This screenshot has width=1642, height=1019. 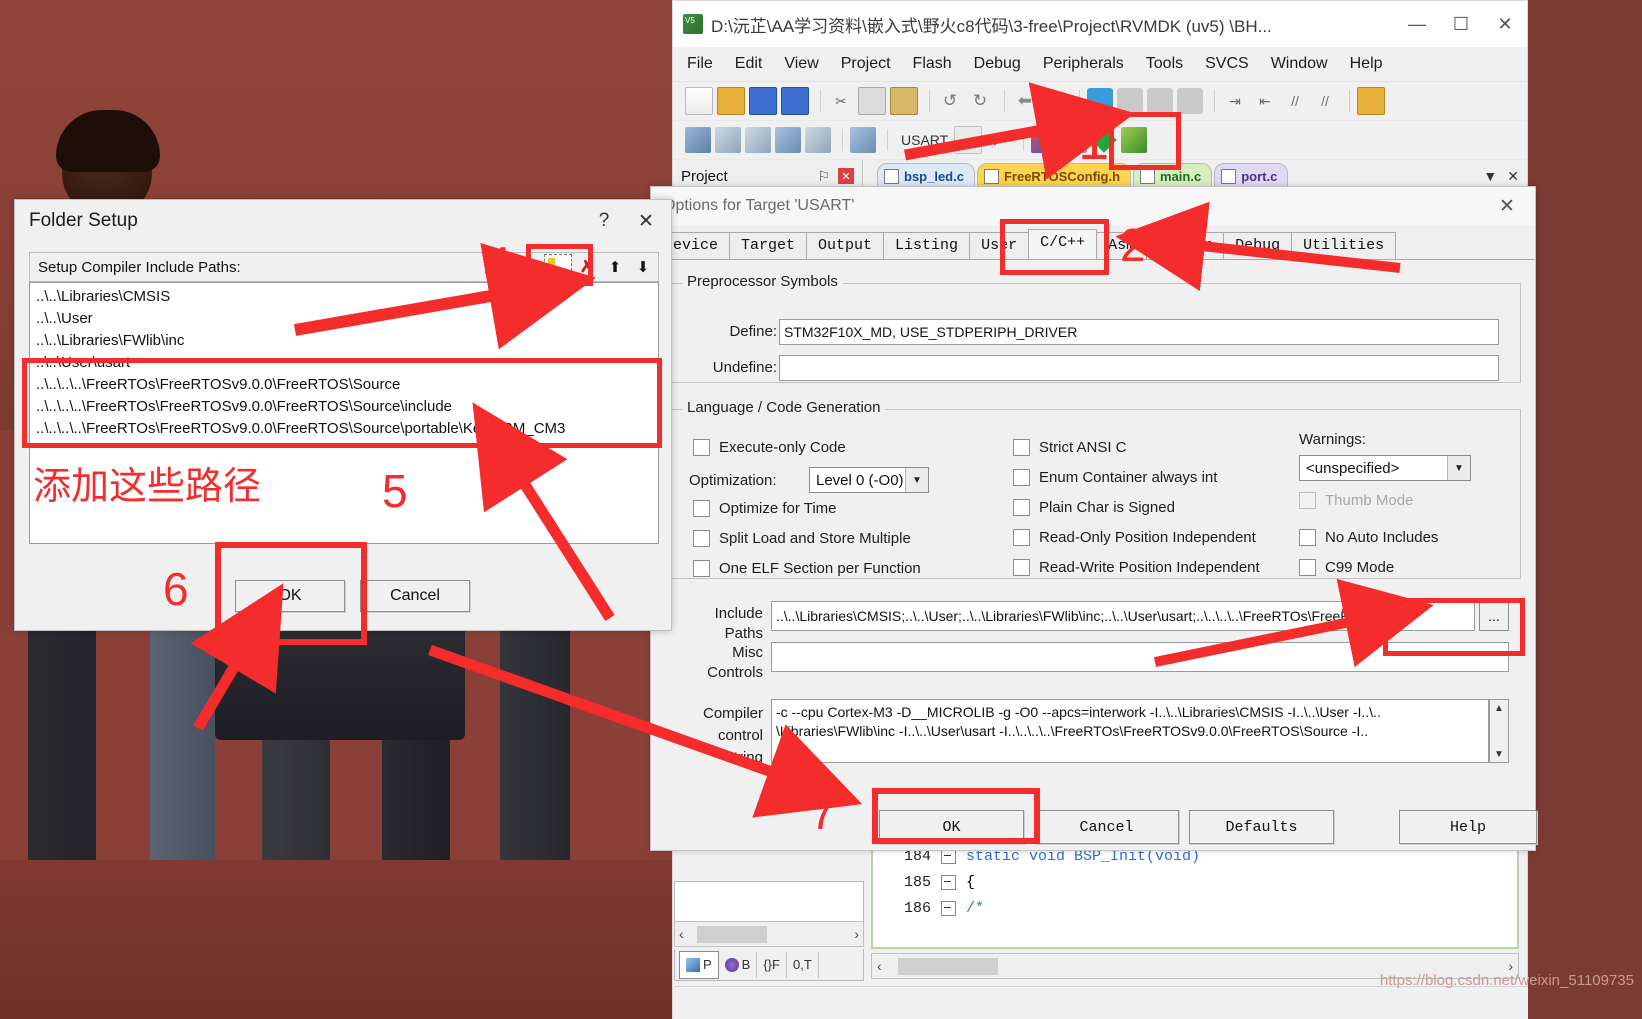 What do you see at coordinates (1083, 64) in the screenshot?
I see `menu-peripherals: Peripherals` at bounding box center [1083, 64].